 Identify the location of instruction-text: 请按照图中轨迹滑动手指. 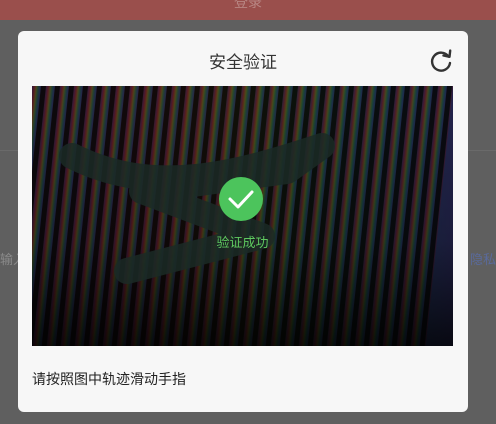
(109, 380).